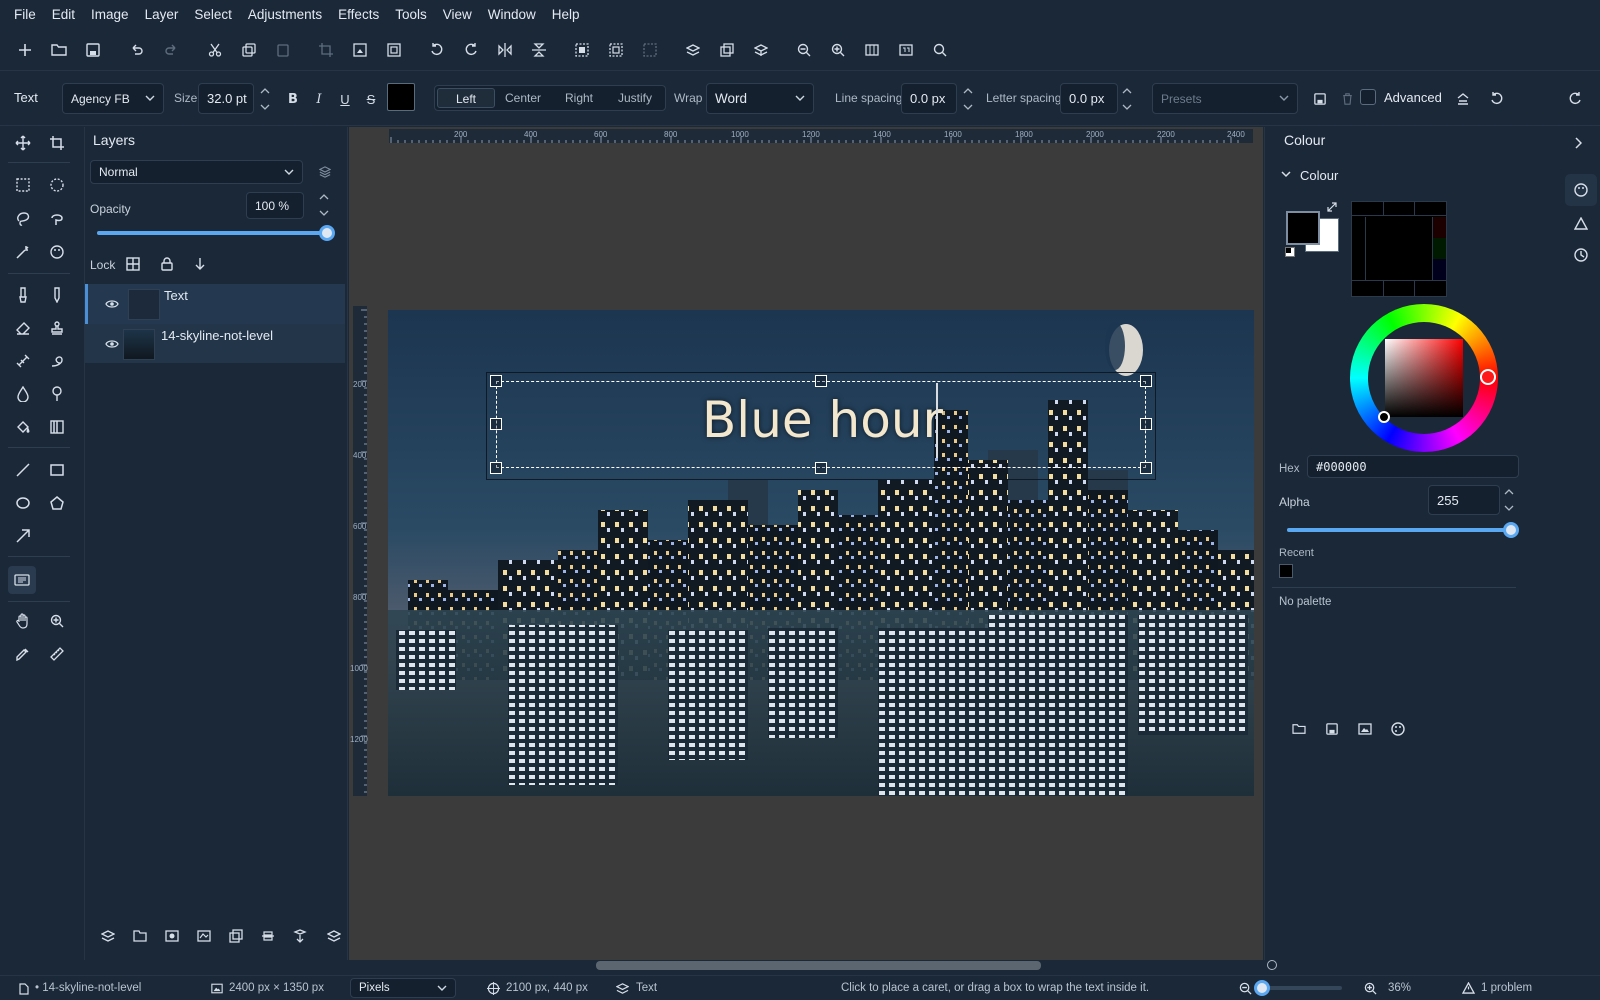 The image size is (1600, 1000). I want to click on ellipse-select-tool-icon, so click(57, 185).